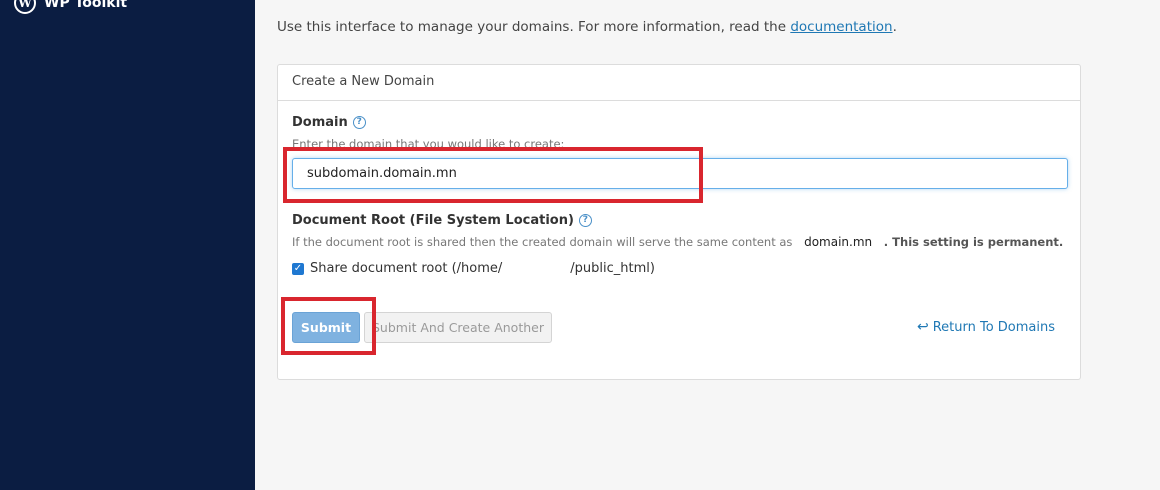 The width and height of the screenshot is (1160, 490). Describe the element at coordinates (326, 327) in the screenshot. I see `submit-button: Submit` at that location.